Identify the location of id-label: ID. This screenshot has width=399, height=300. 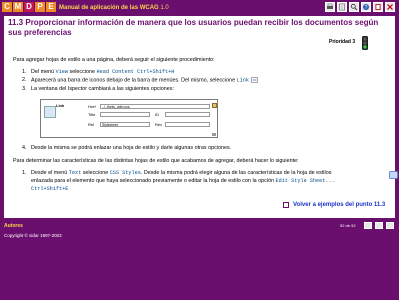
(157, 114).